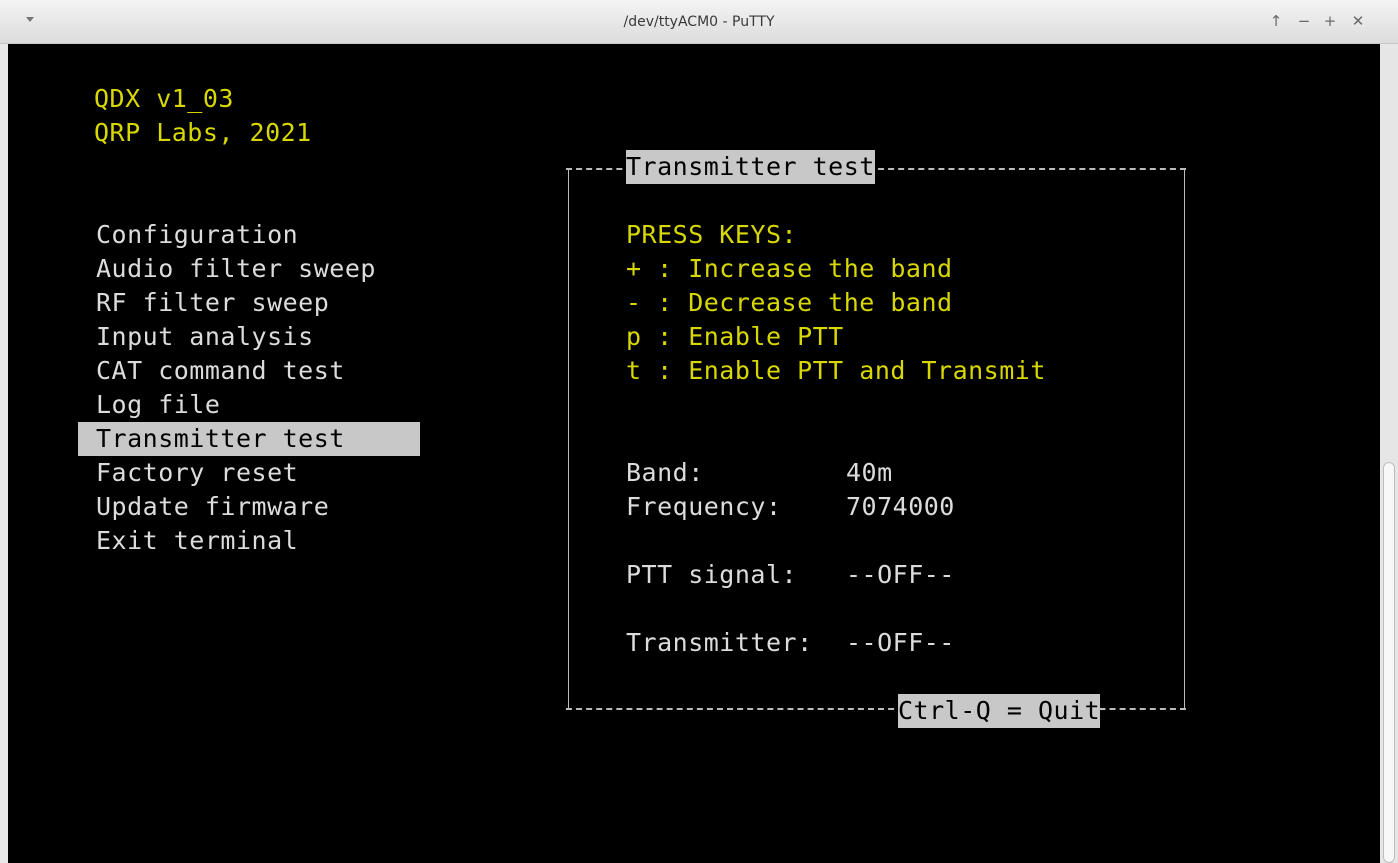  Describe the element at coordinates (900, 574) in the screenshot. I see `ptt-signal-status: --OFF--` at that location.